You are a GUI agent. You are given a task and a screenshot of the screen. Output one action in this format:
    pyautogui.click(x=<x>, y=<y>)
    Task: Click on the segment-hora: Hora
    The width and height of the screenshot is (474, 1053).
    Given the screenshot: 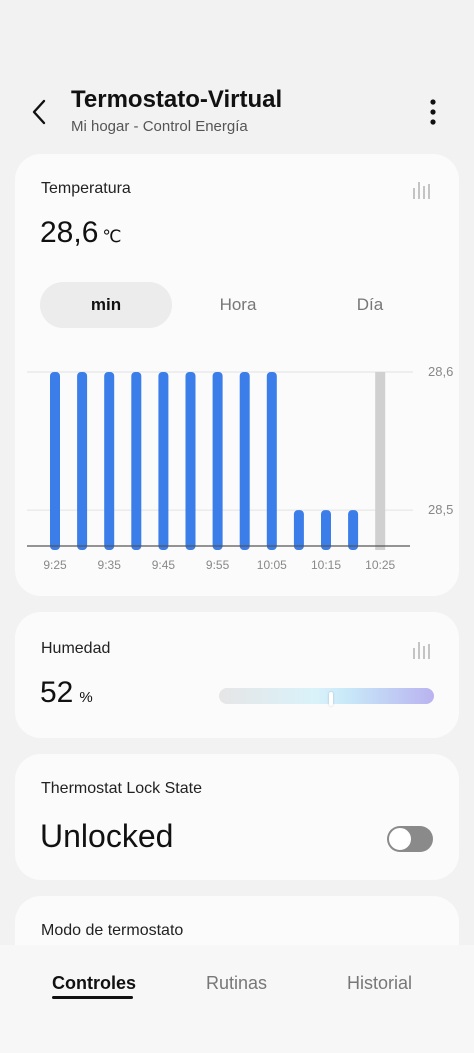 What is the action you would take?
    pyautogui.click(x=238, y=305)
    